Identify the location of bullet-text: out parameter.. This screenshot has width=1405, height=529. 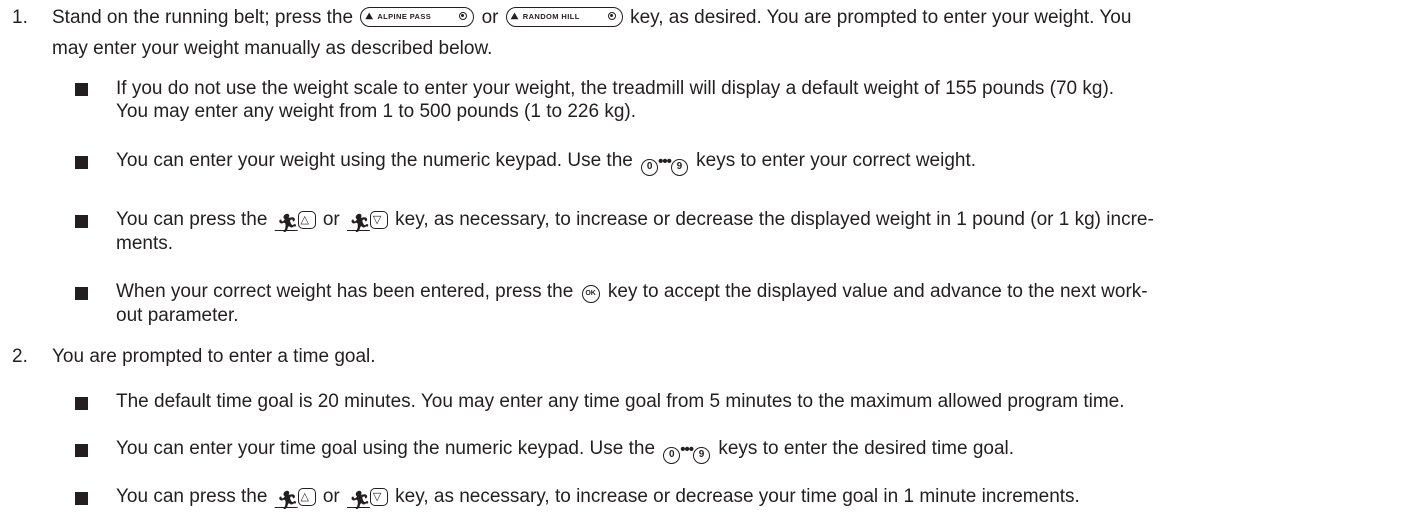
(177, 315).